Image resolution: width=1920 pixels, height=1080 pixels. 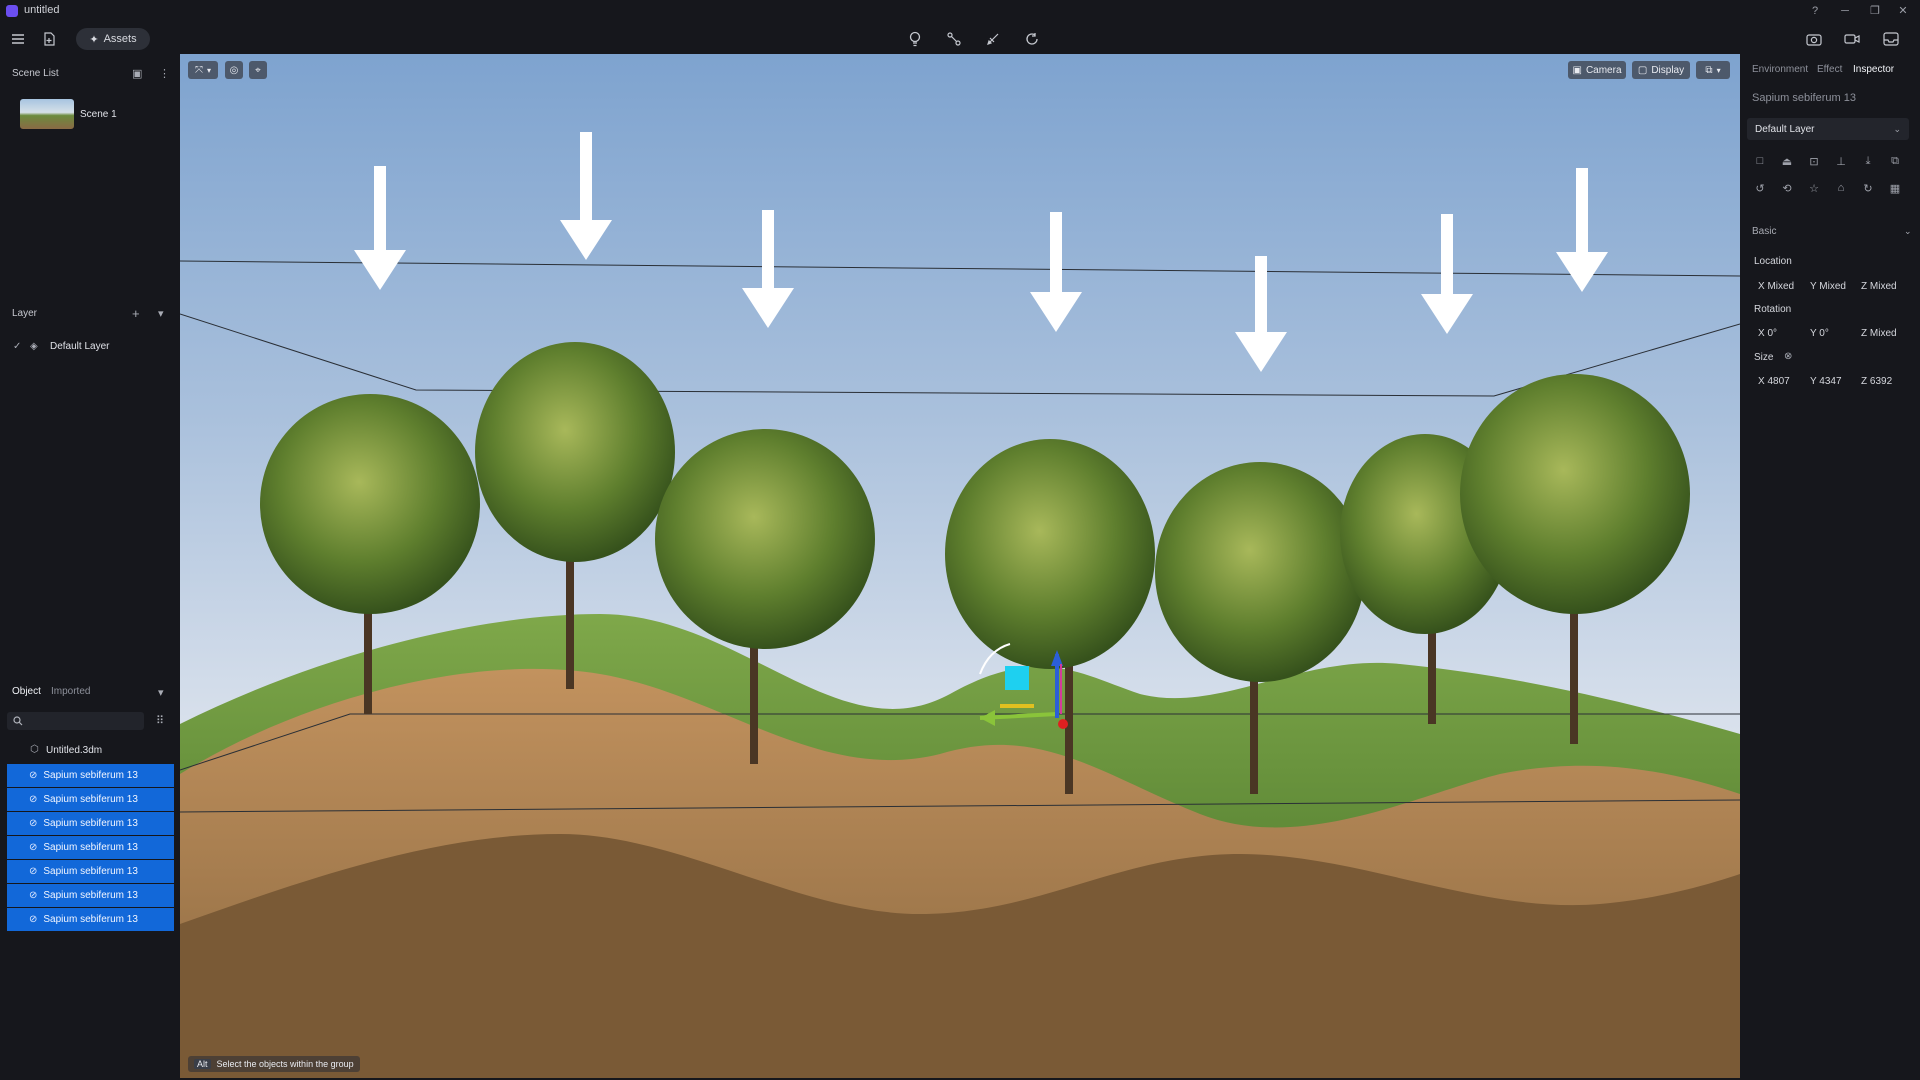 I want to click on redo-icon: ↻, so click(x=1868, y=188).